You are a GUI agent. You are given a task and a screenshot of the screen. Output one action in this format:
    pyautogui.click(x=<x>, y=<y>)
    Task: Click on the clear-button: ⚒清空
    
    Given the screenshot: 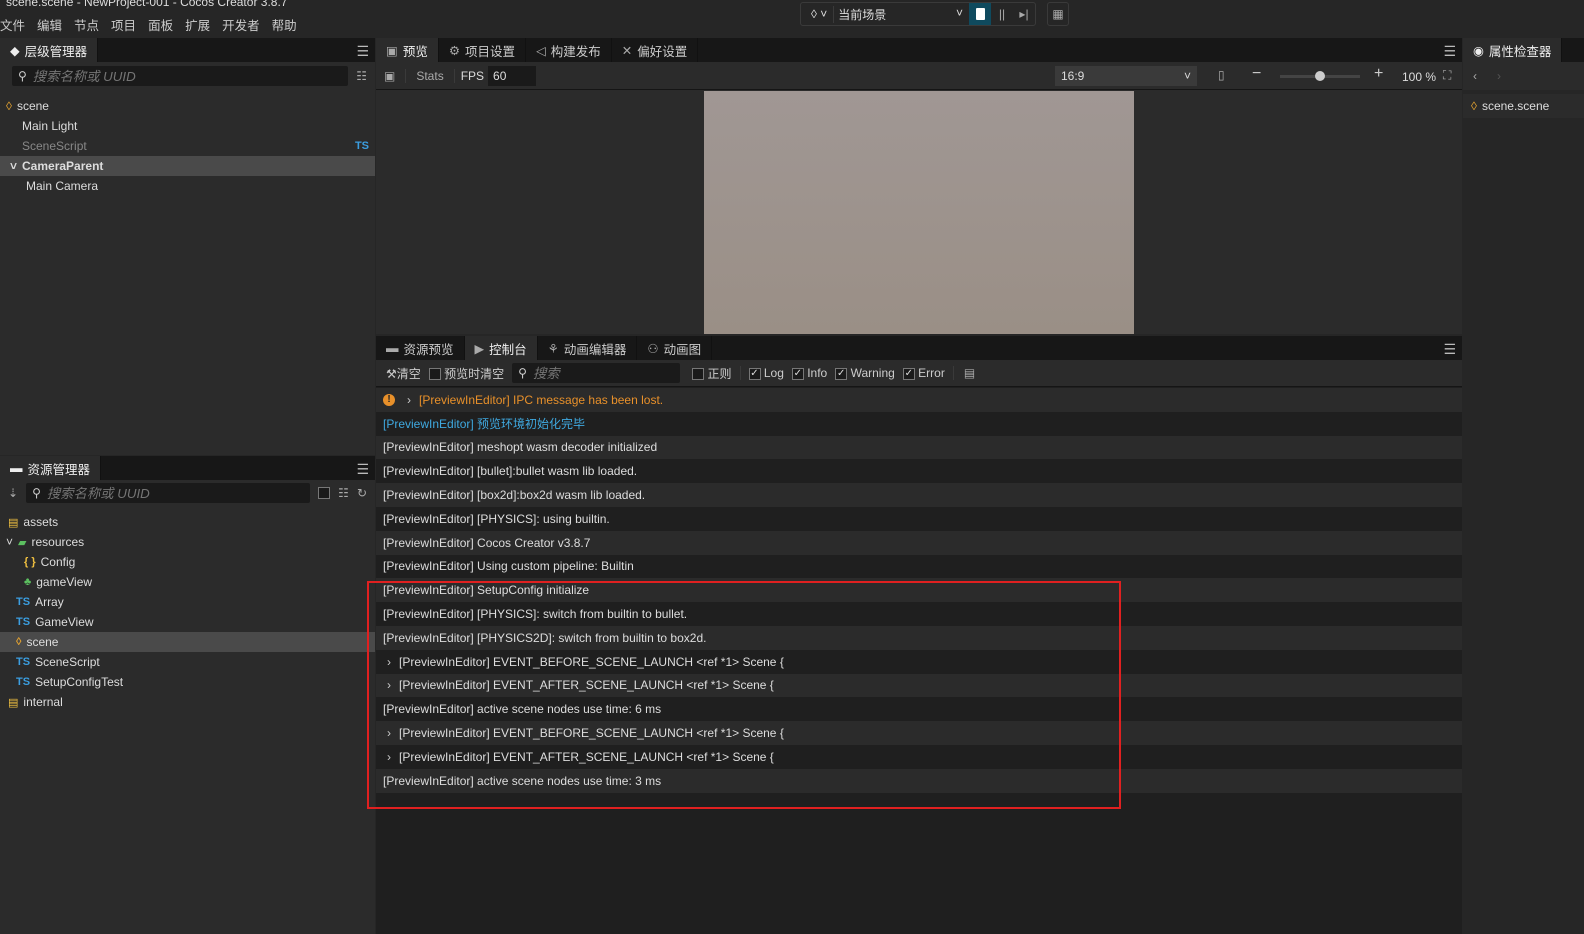 What is the action you would take?
    pyautogui.click(x=403, y=373)
    